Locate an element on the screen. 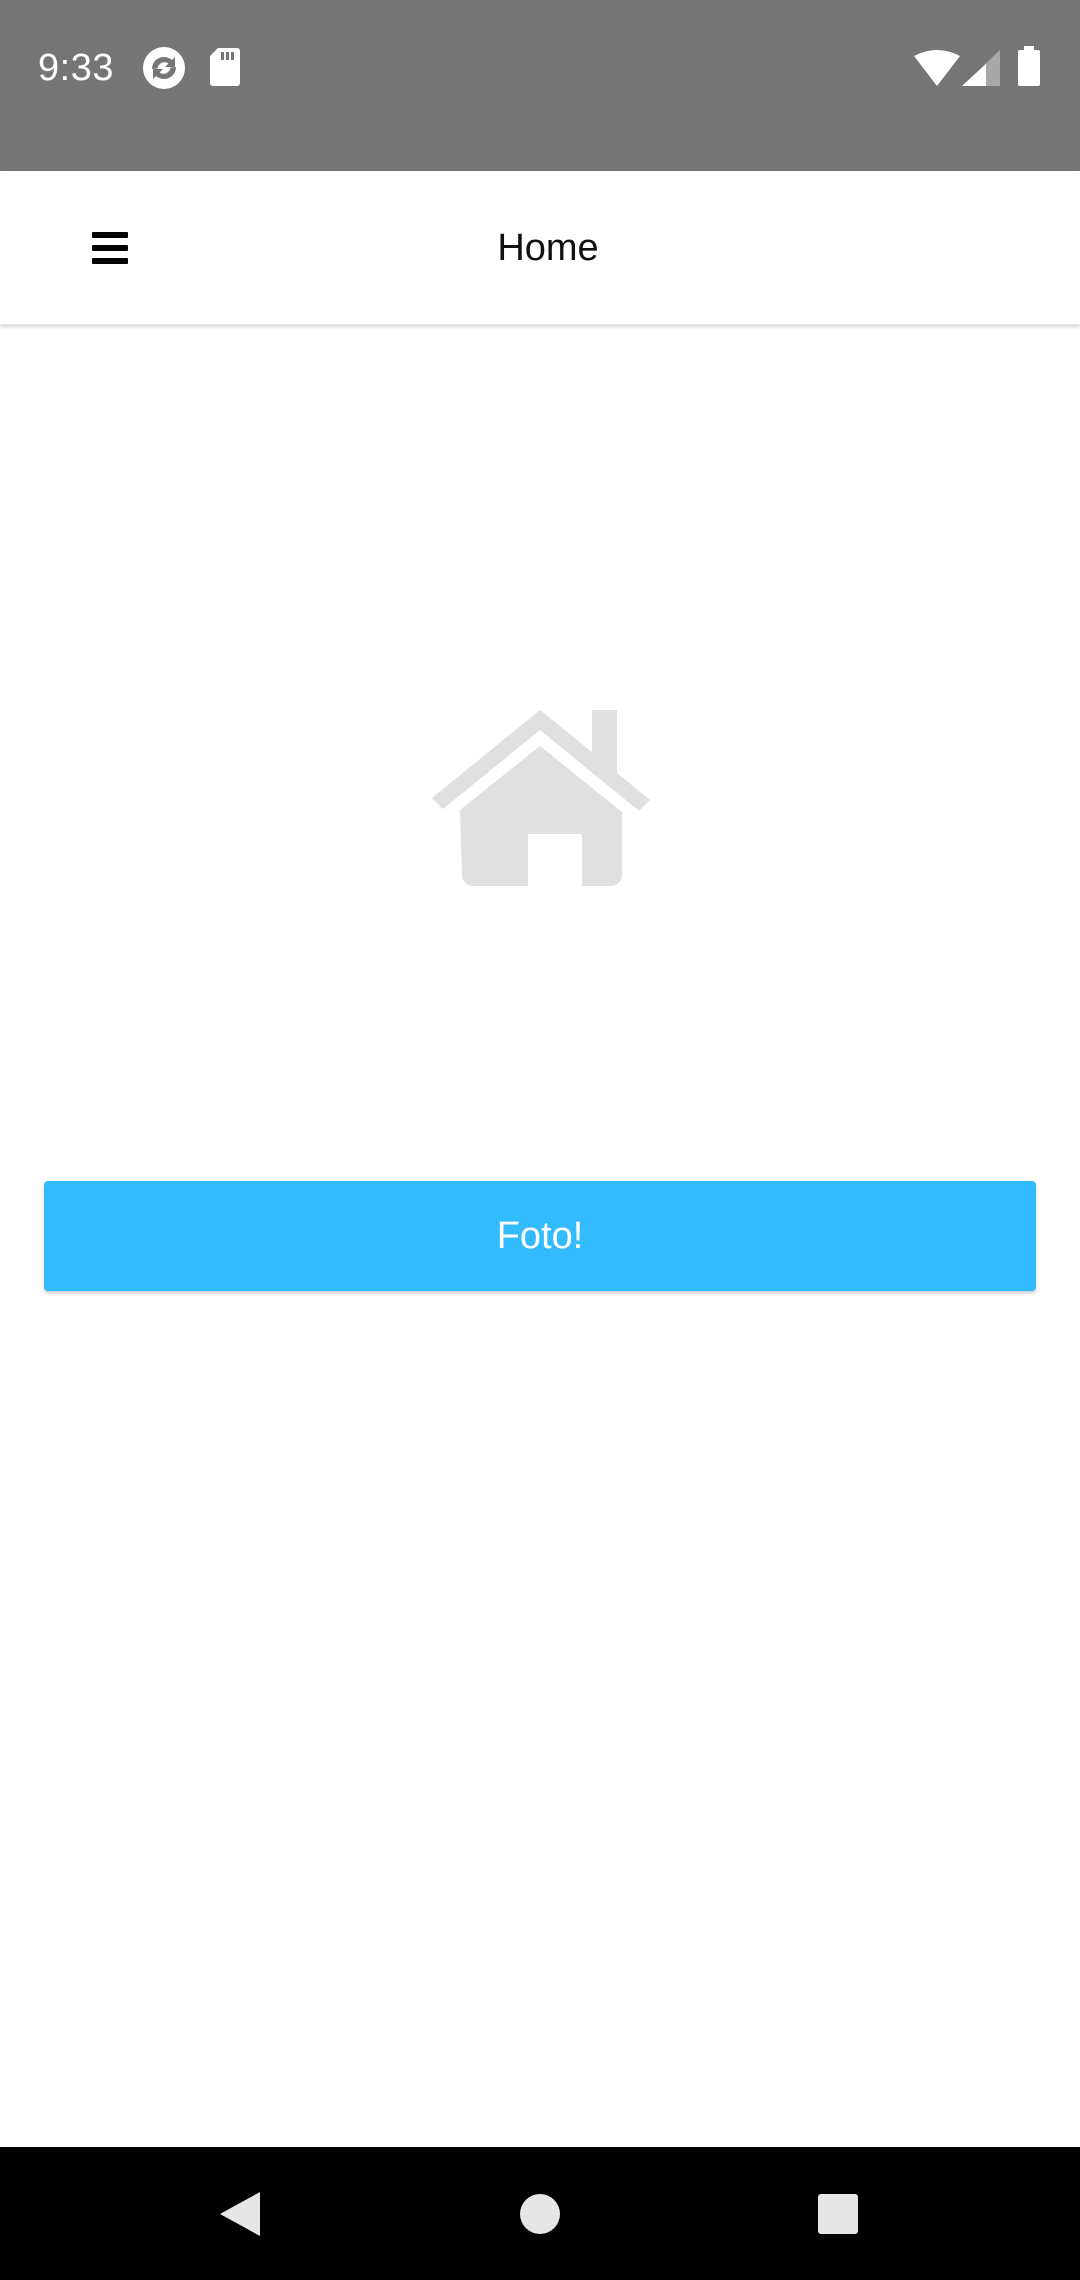 The width and height of the screenshot is (1080, 2280). back-button is located at coordinates (240, 2213).